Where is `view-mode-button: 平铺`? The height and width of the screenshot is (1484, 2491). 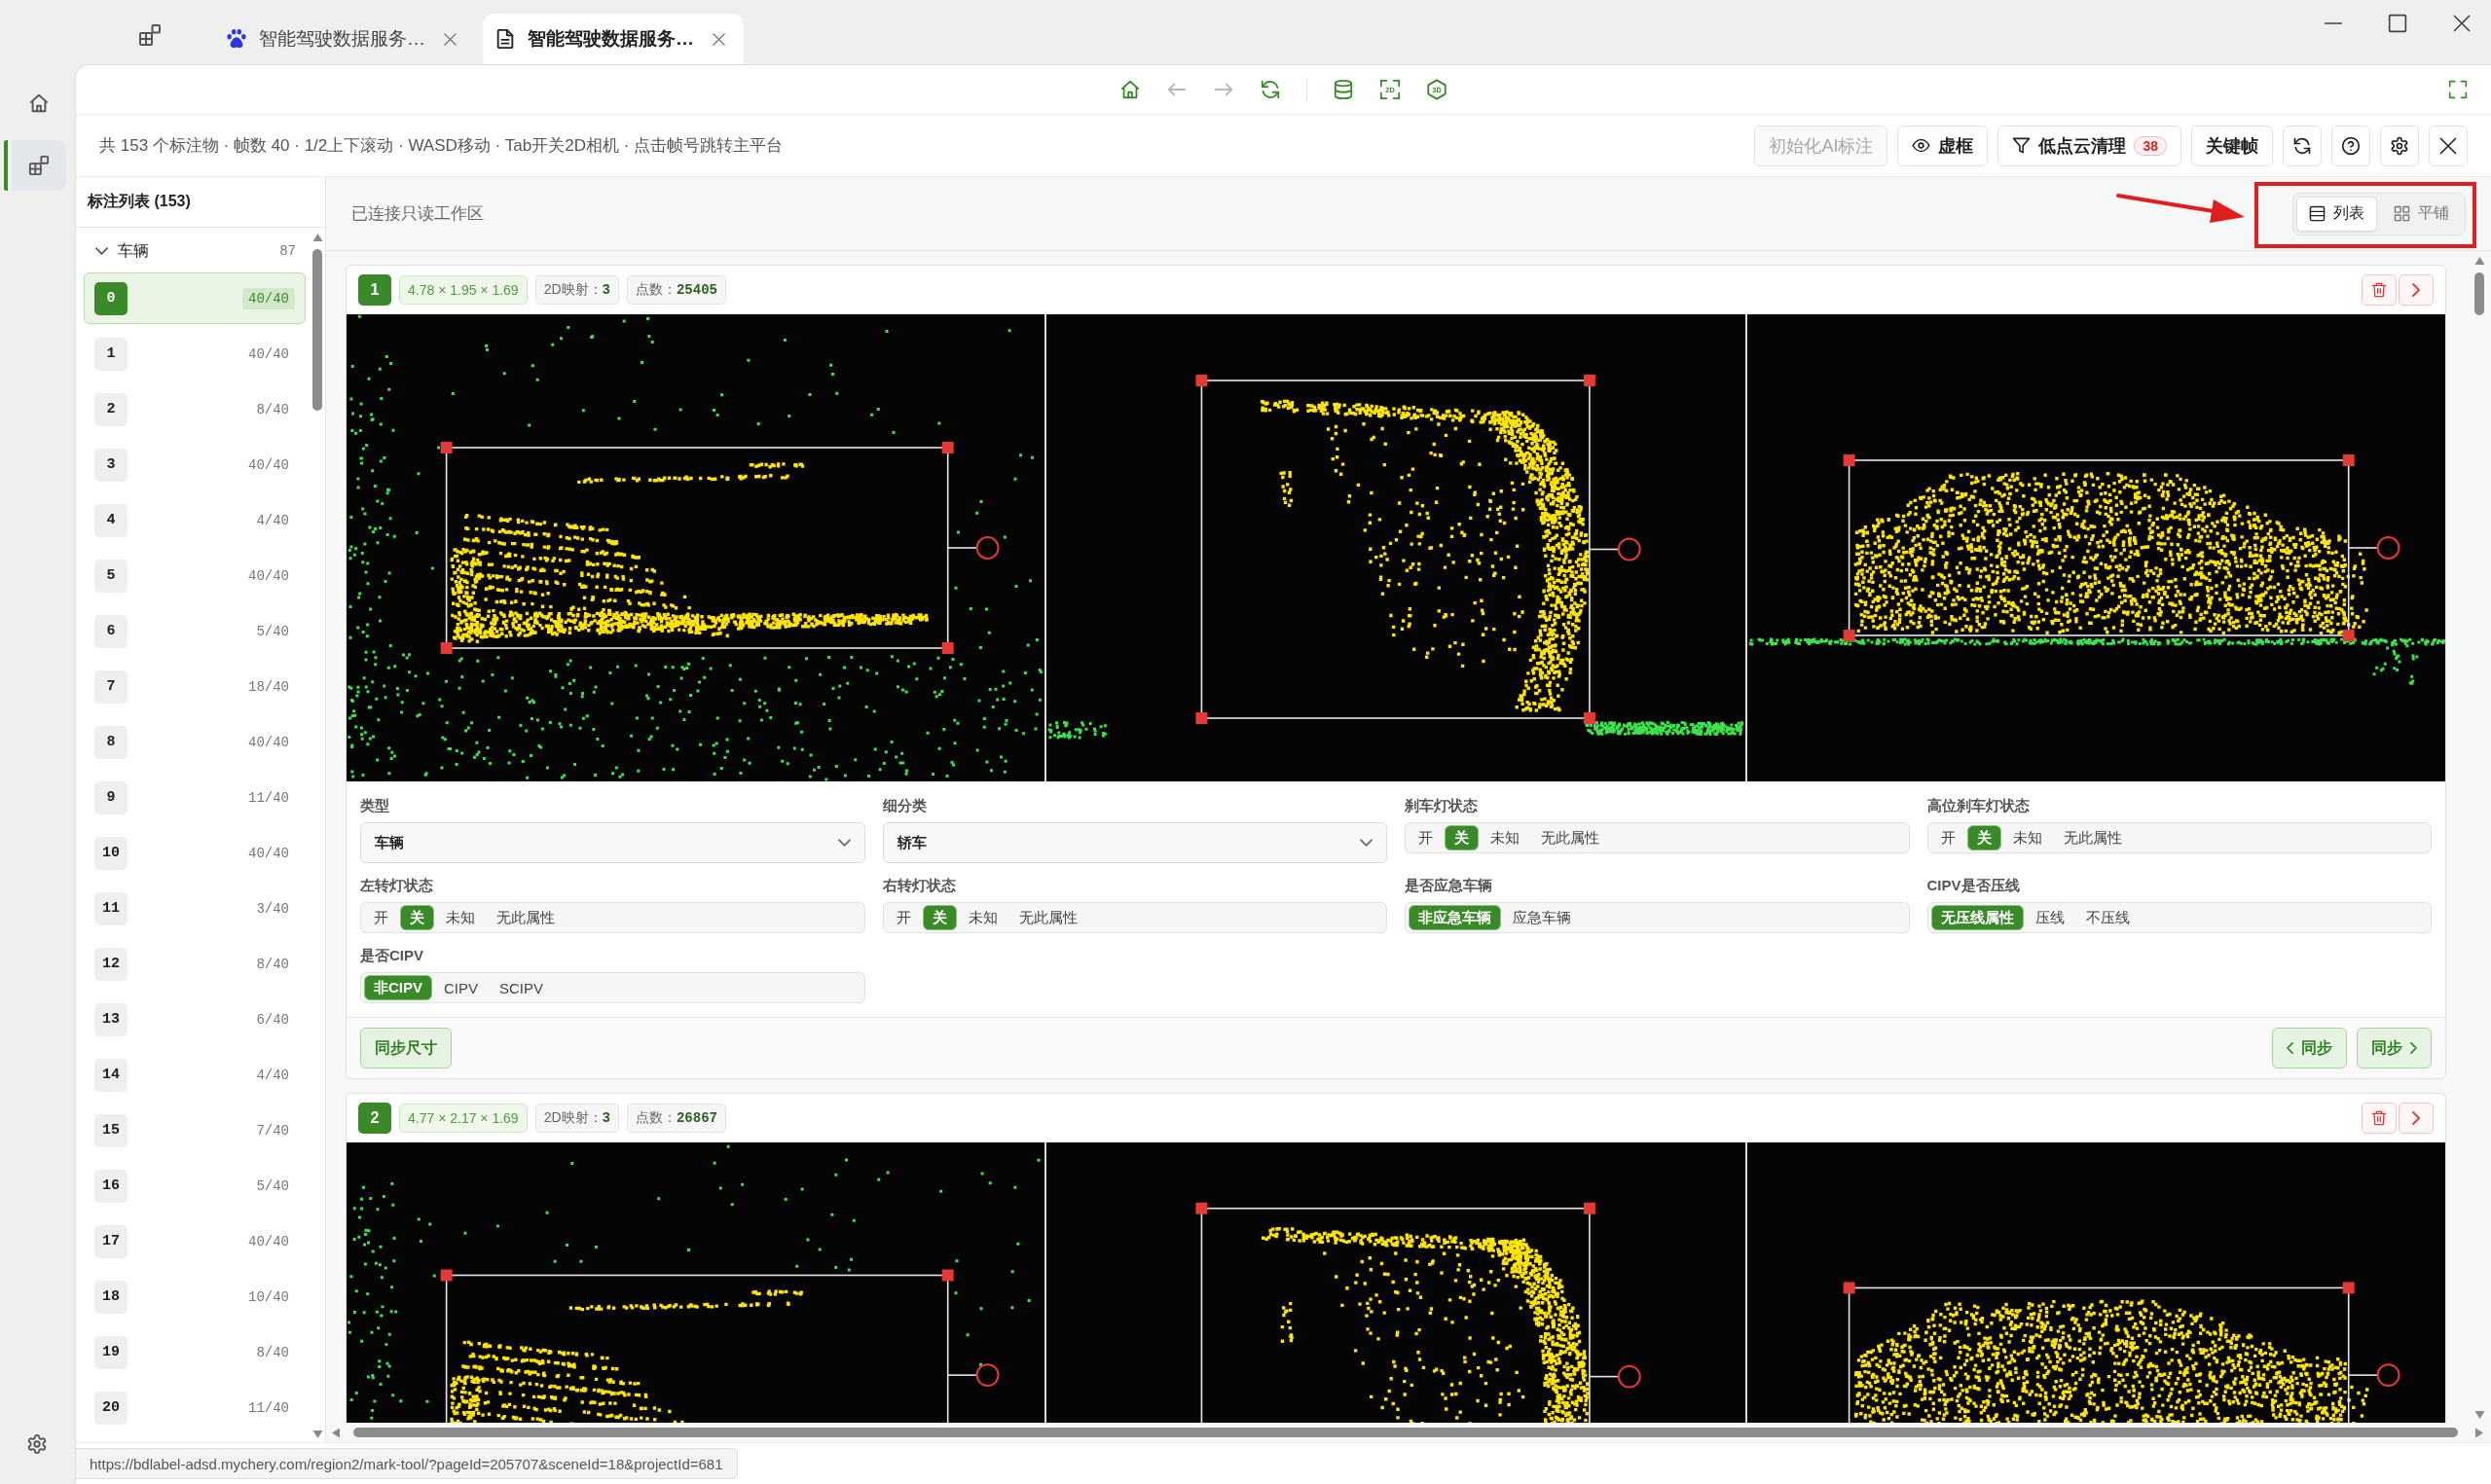 view-mode-button: 平铺 is located at coordinates (2421, 214).